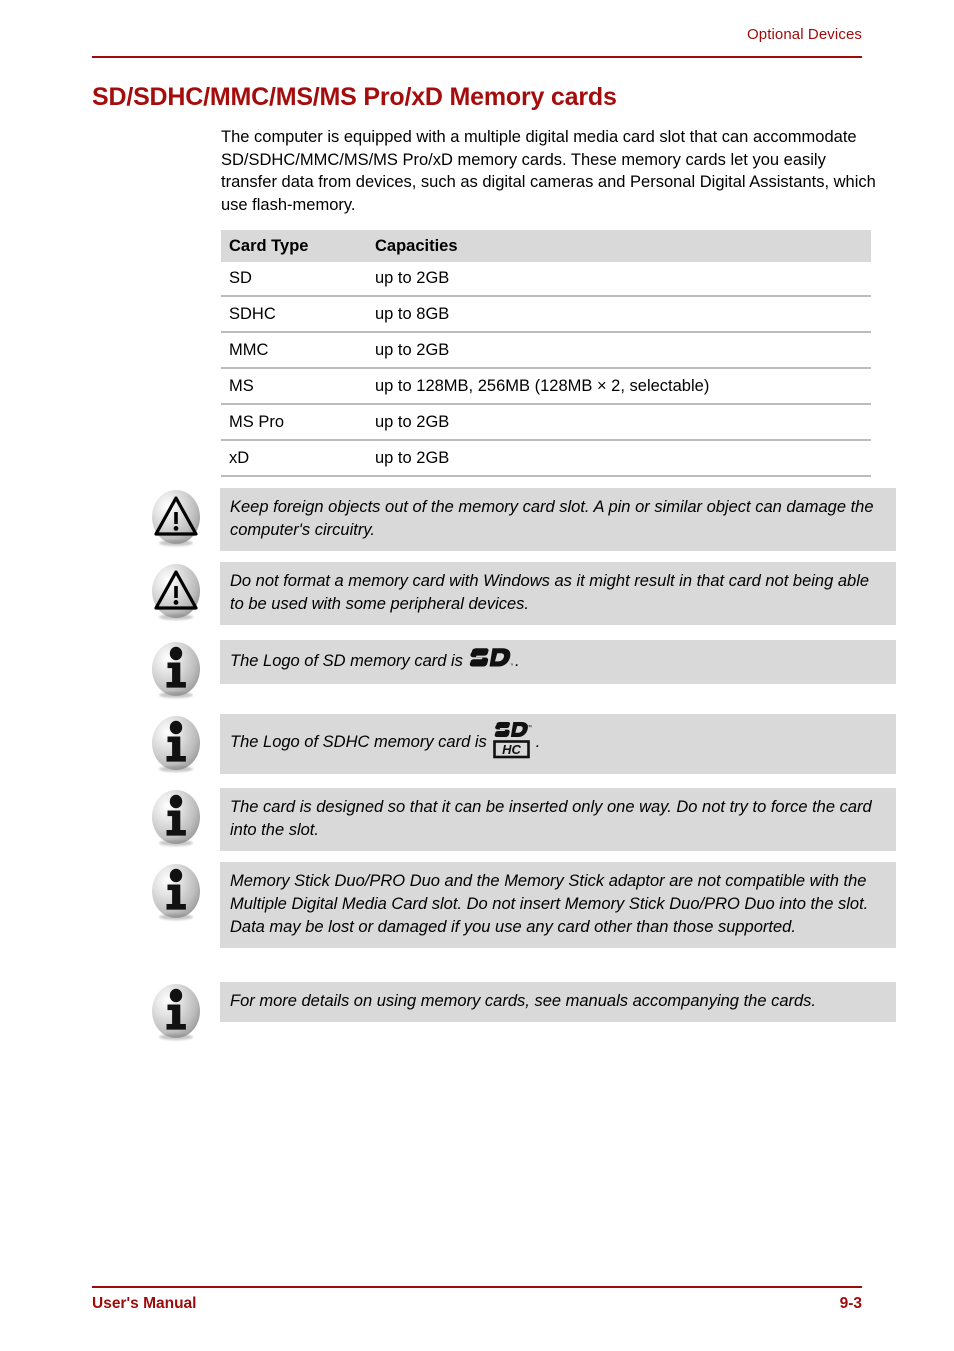 Image resolution: width=954 pixels, height=1351 pixels. What do you see at coordinates (293, 350) in the screenshot?
I see `cell-card-type: MMC` at bounding box center [293, 350].